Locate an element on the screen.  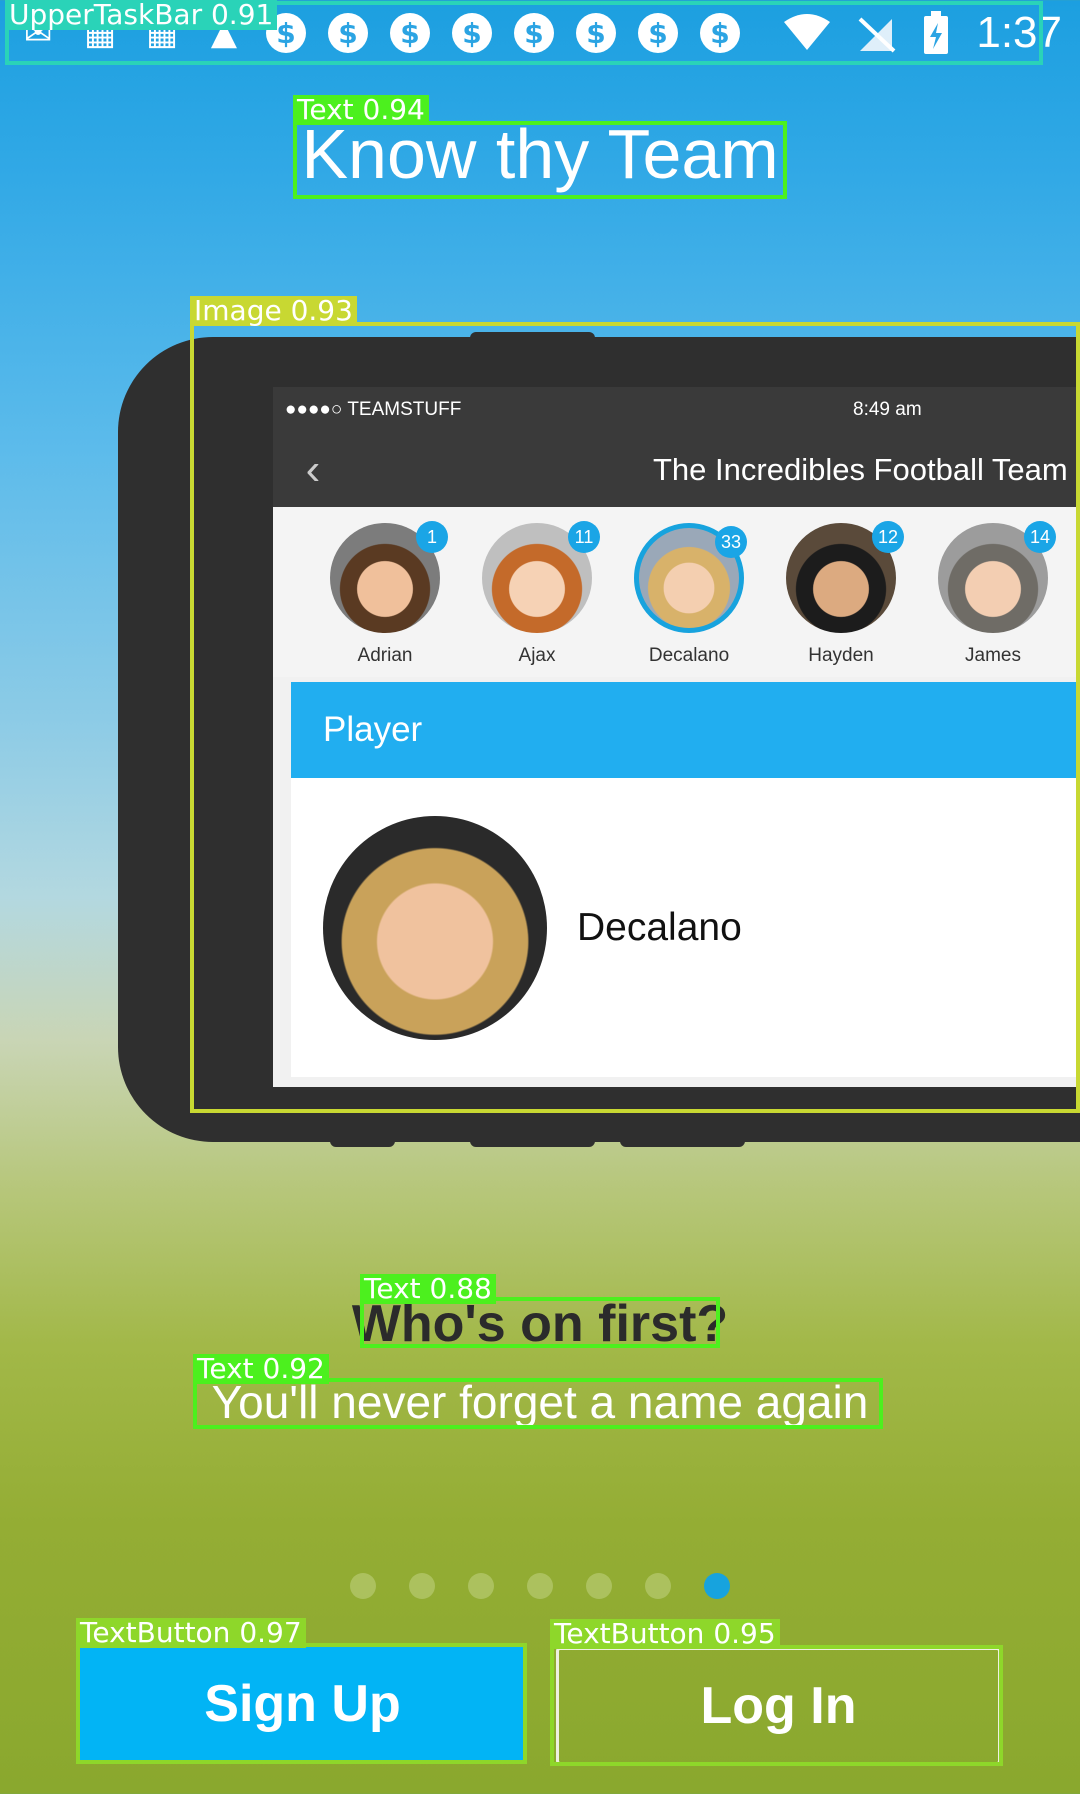
detection-label-title: Text 0.94 is located at coordinates (361, 110).